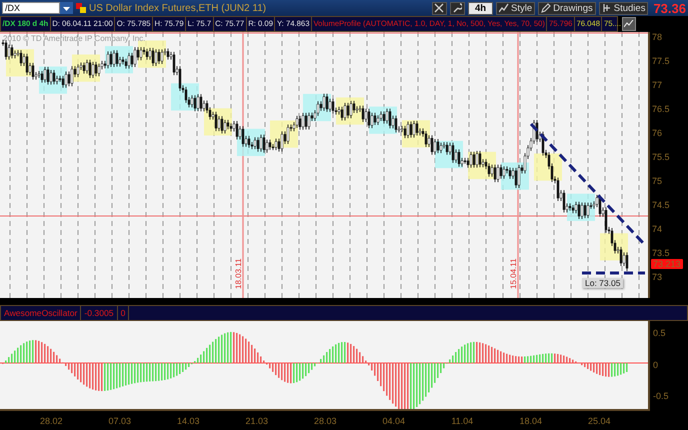 The height and width of the screenshot is (430, 688). Describe the element at coordinates (177, 8) in the screenshot. I see `instrument-title: US Dollar Index Futures,ETH (JUN2 11)` at that location.